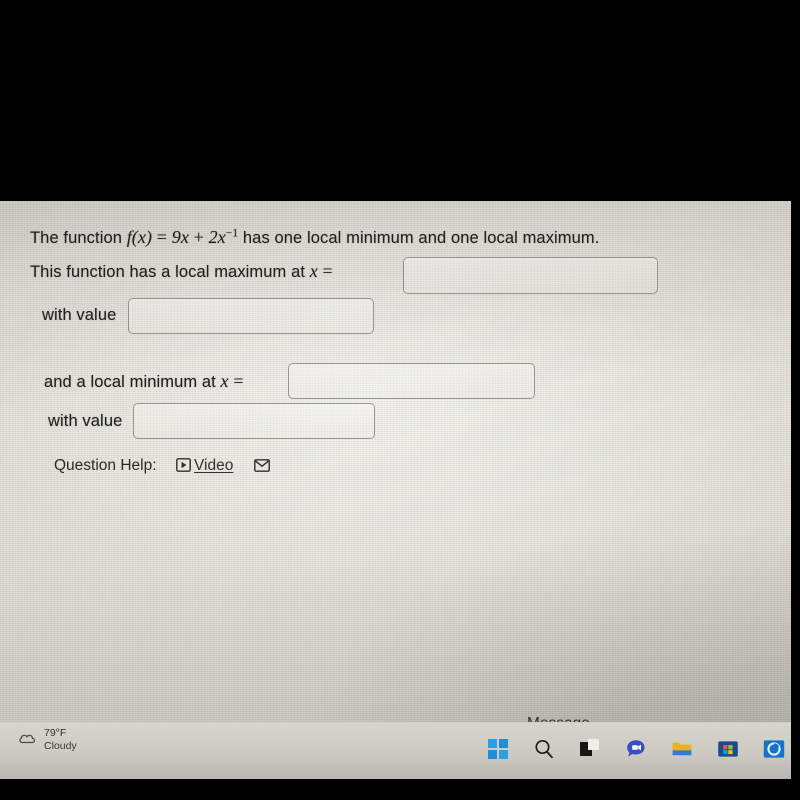 The image size is (800, 800). What do you see at coordinates (327, 271) in the screenshot?
I see `local-maximum-equals: =` at bounding box center [327, 271].